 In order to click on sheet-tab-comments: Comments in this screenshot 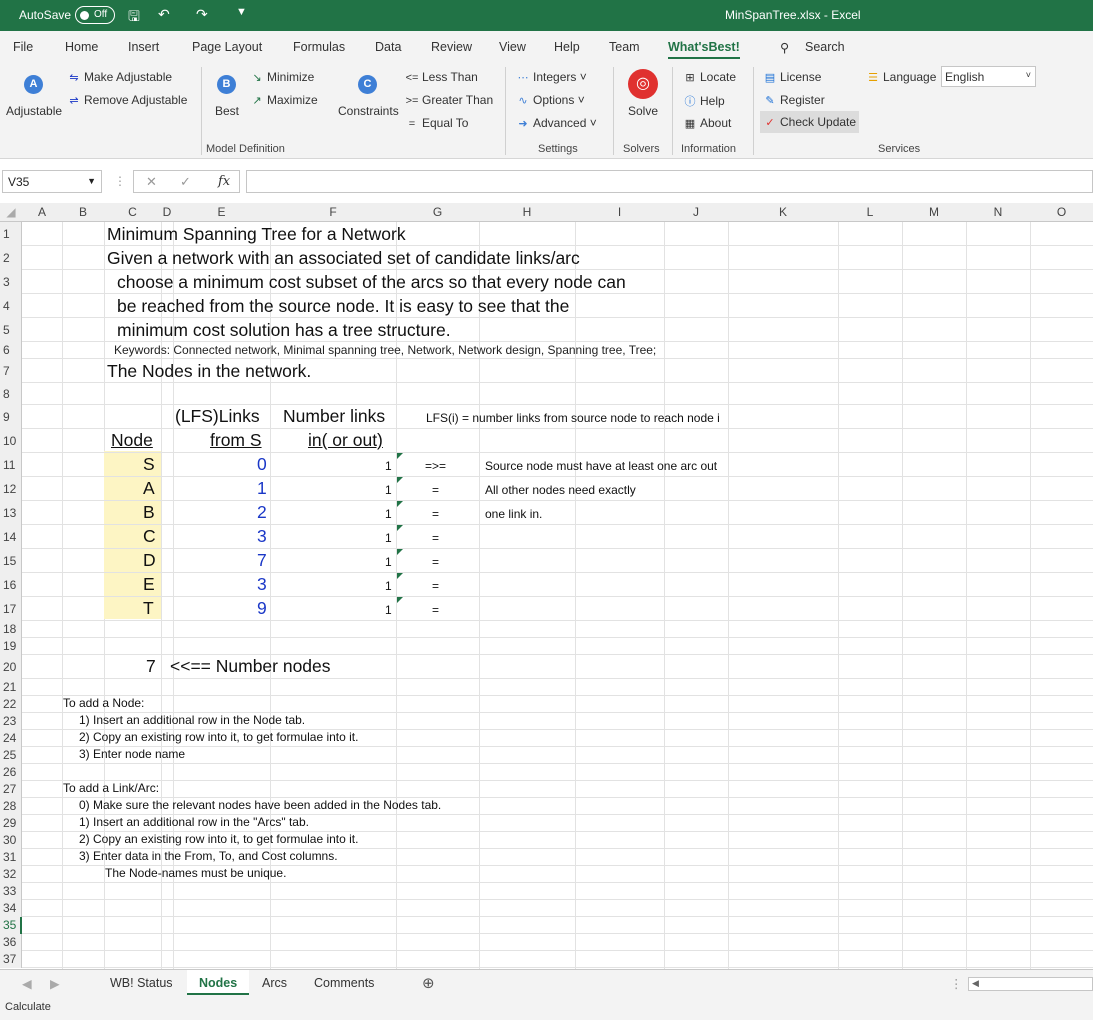, I will do `click(344, 983)`.